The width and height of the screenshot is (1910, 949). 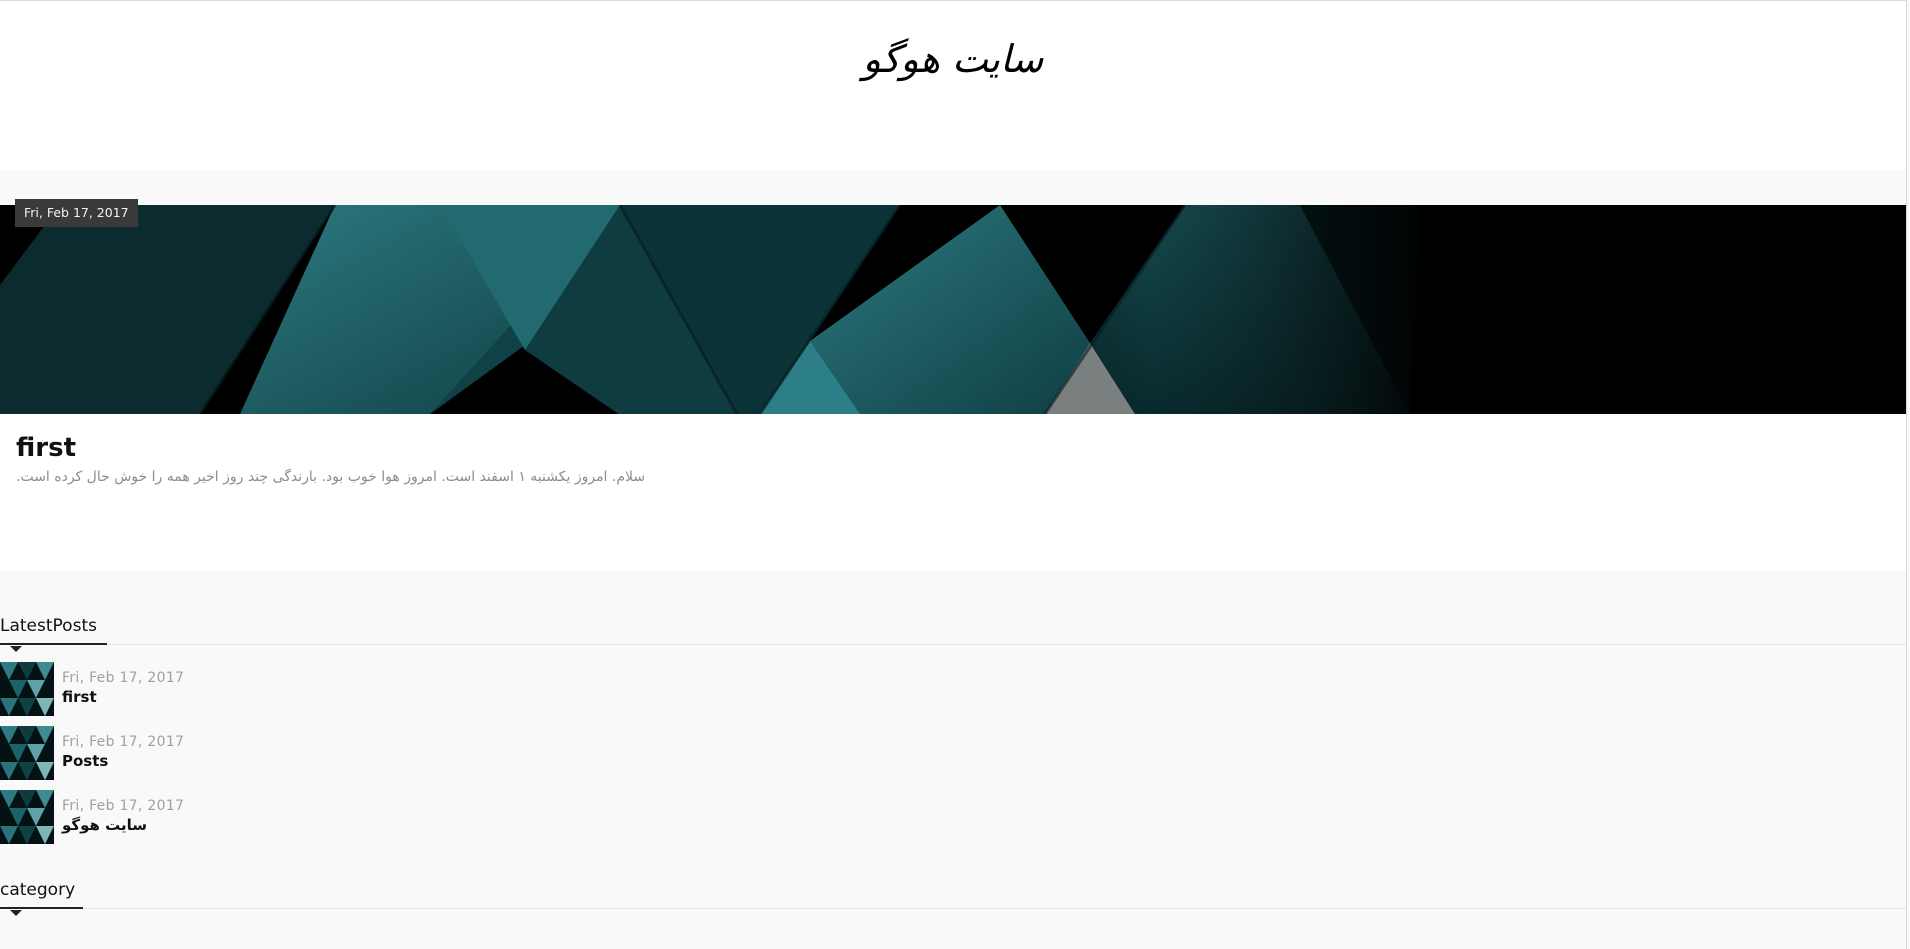 What do you see at coordinates (300, 690) in the screenshot?
I see `latest-post-item: Fri, Feb 17, 2017 first` at bounding box center [300, 690].